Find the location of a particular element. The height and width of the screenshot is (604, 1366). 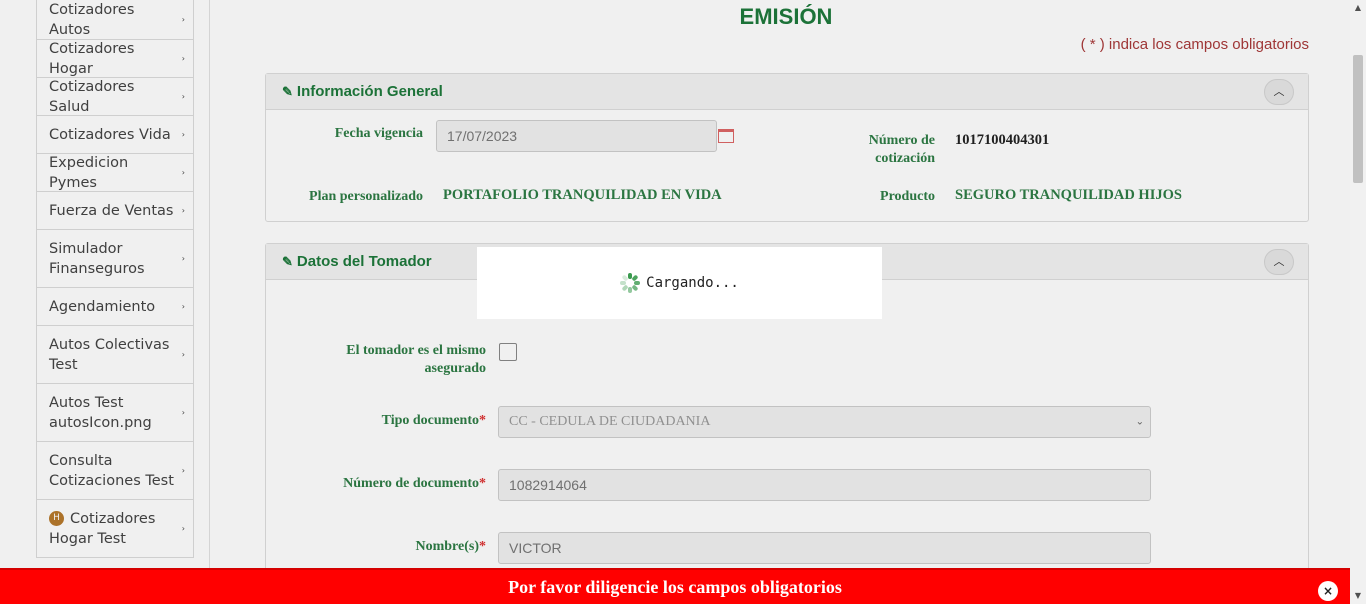

scroll-down-icon: ▼ is located at coordinates (1358, 596).